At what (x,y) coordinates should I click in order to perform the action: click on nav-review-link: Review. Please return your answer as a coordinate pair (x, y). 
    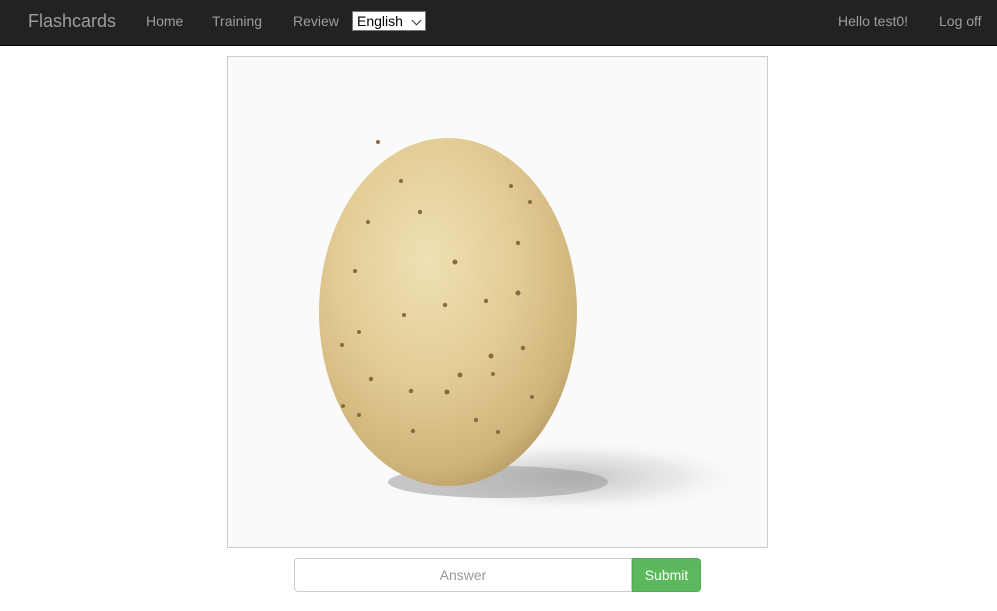
    Looking at the image, I should click on (316, 21).